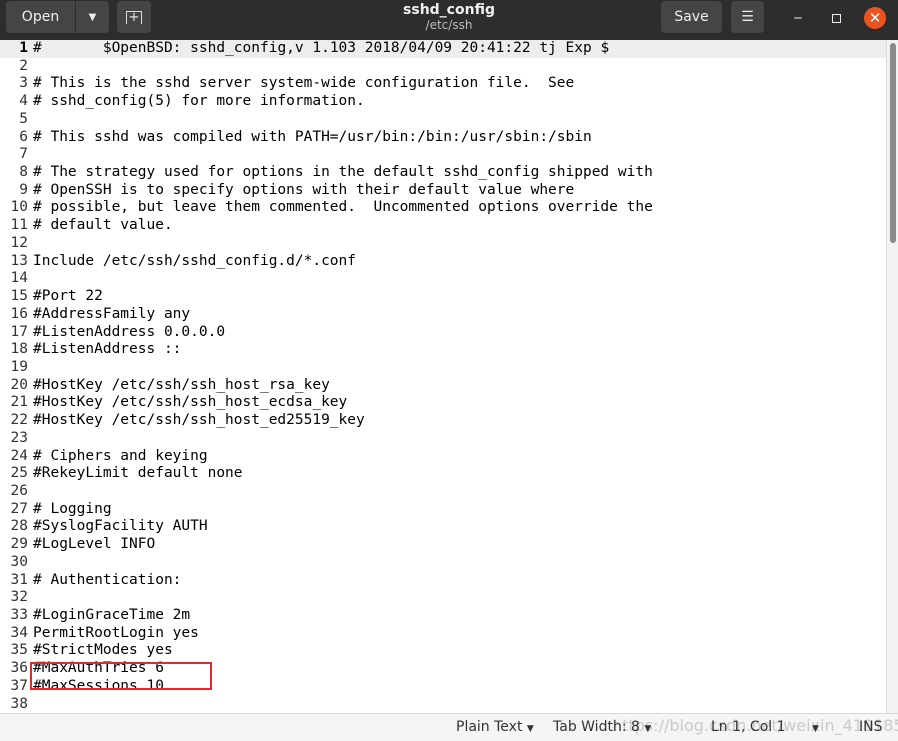 Image resolution: width=898 pixels, height=741 pixels. What do you see at coordinates (68, 296) in the screenshot?
I see `line-text: #Port 22` at bounding box center [68, 296].